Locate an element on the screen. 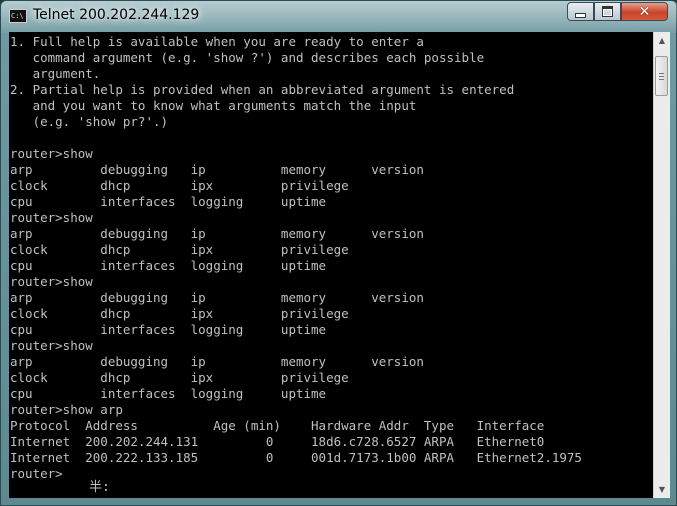 This screenshot has width=677, height=506. console-line: router>show arp is located at coordinates (66, 409).